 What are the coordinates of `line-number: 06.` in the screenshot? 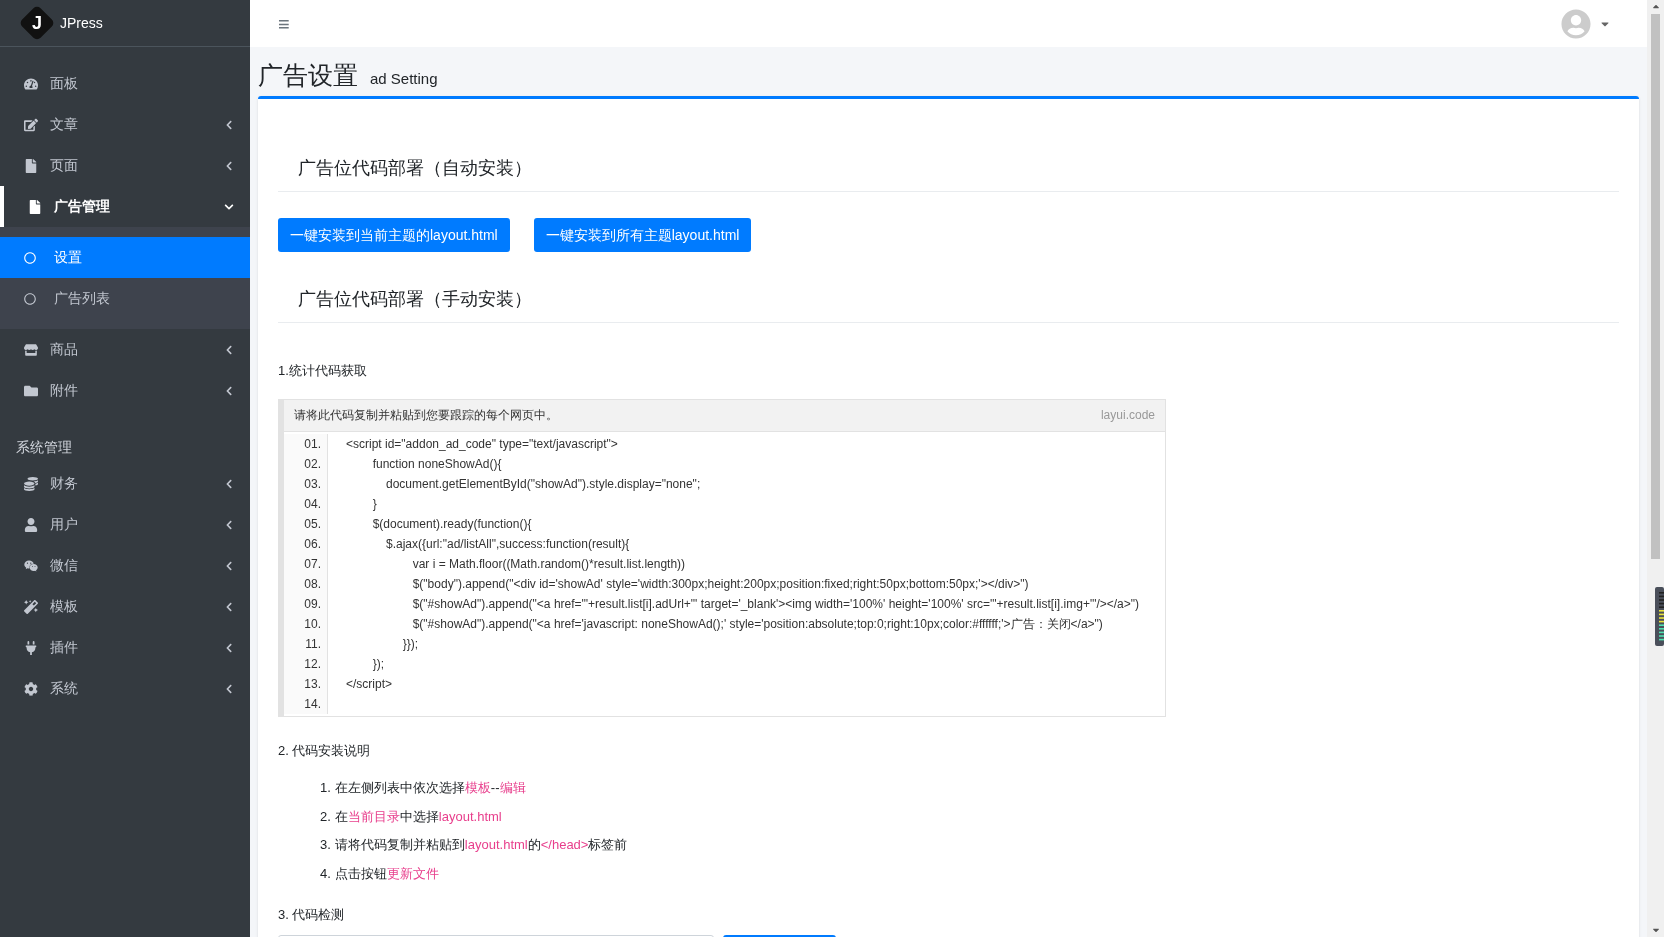 It's located at (312, 544).